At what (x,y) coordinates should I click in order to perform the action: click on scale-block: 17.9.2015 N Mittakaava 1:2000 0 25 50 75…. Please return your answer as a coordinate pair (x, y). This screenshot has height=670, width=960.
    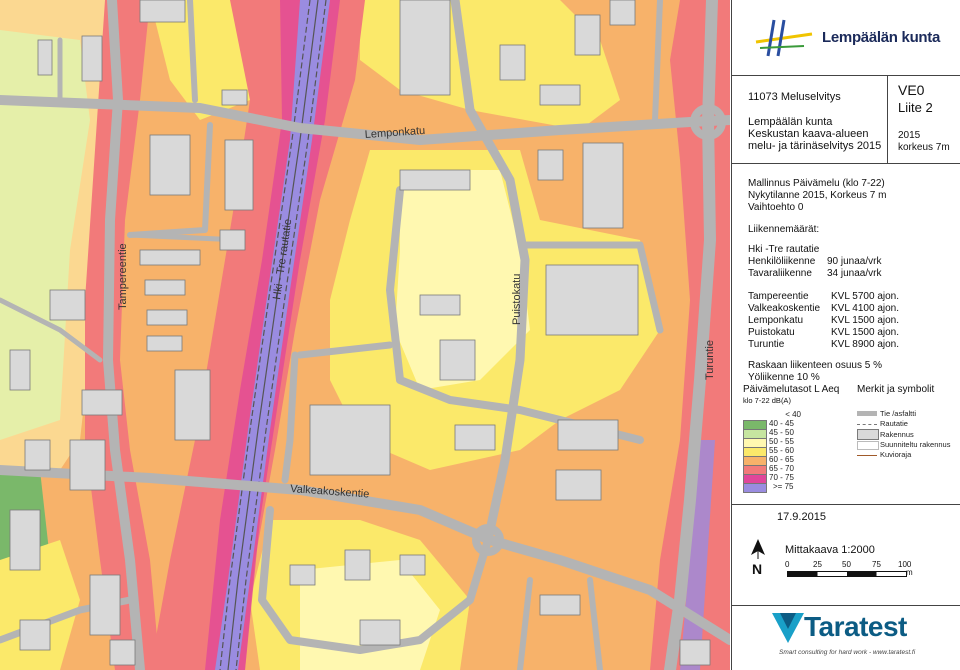
    Looking at the image, I should click on (846, 555).